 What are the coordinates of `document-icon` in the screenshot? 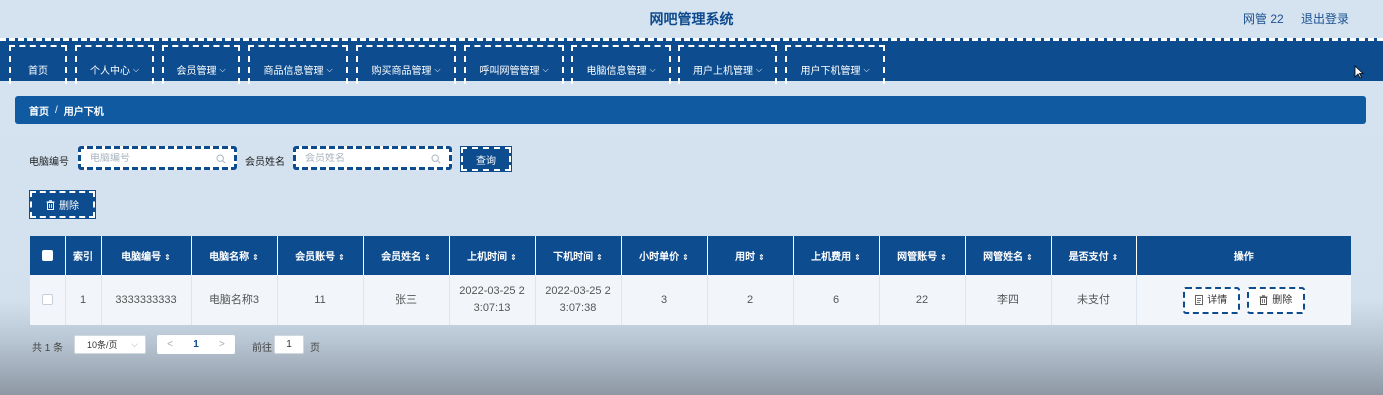 It's located at (1199, 300).